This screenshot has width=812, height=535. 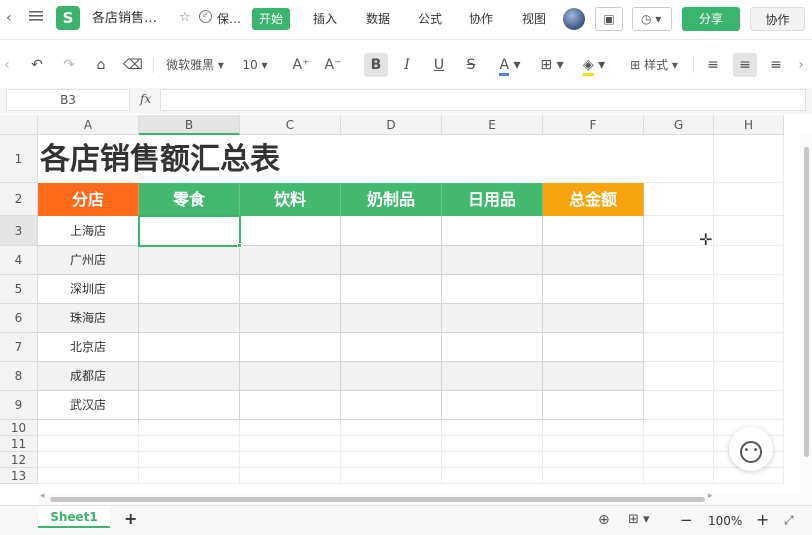 What do you see at coordinates (745, 65) in the screenshot?
I see `align-center-icon: ≡` at bounding box center [745, 65].